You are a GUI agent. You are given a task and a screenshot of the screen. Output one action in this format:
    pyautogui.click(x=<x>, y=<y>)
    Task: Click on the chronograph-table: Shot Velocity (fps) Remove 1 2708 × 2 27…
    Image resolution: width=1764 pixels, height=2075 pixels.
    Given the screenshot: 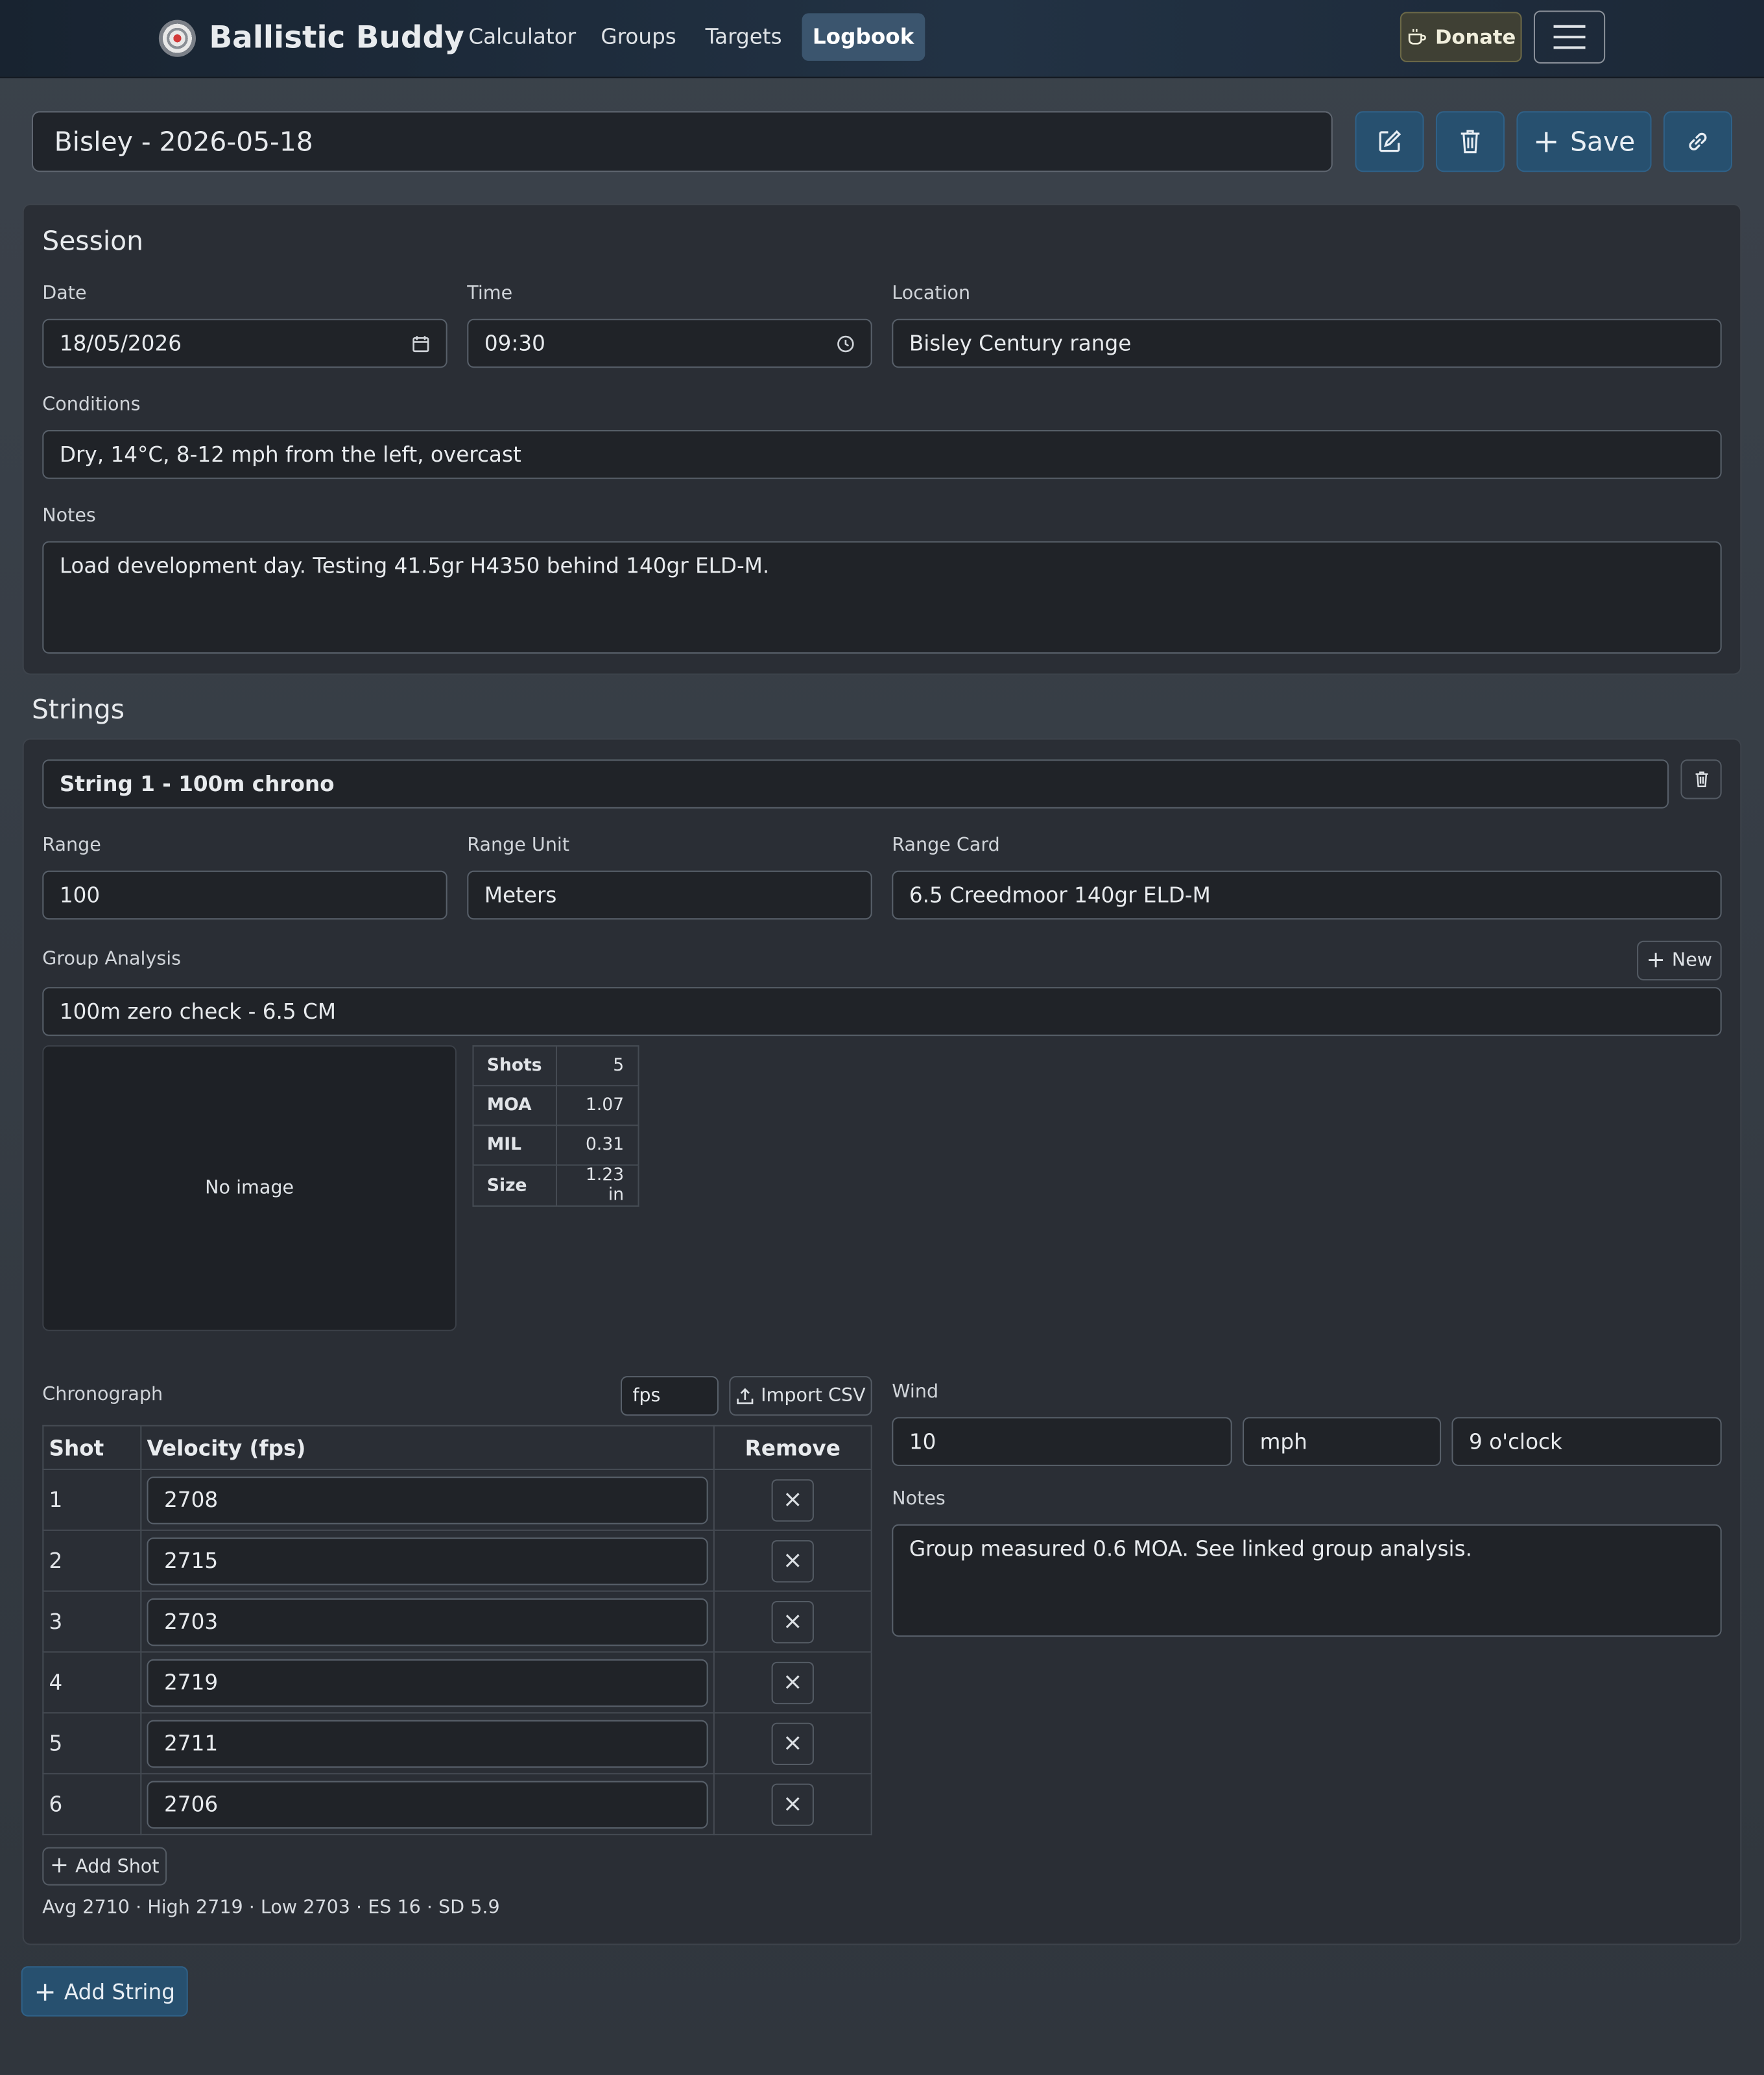 What is the action you would take?
    pyautogui.click(x=457, y=1631)
    